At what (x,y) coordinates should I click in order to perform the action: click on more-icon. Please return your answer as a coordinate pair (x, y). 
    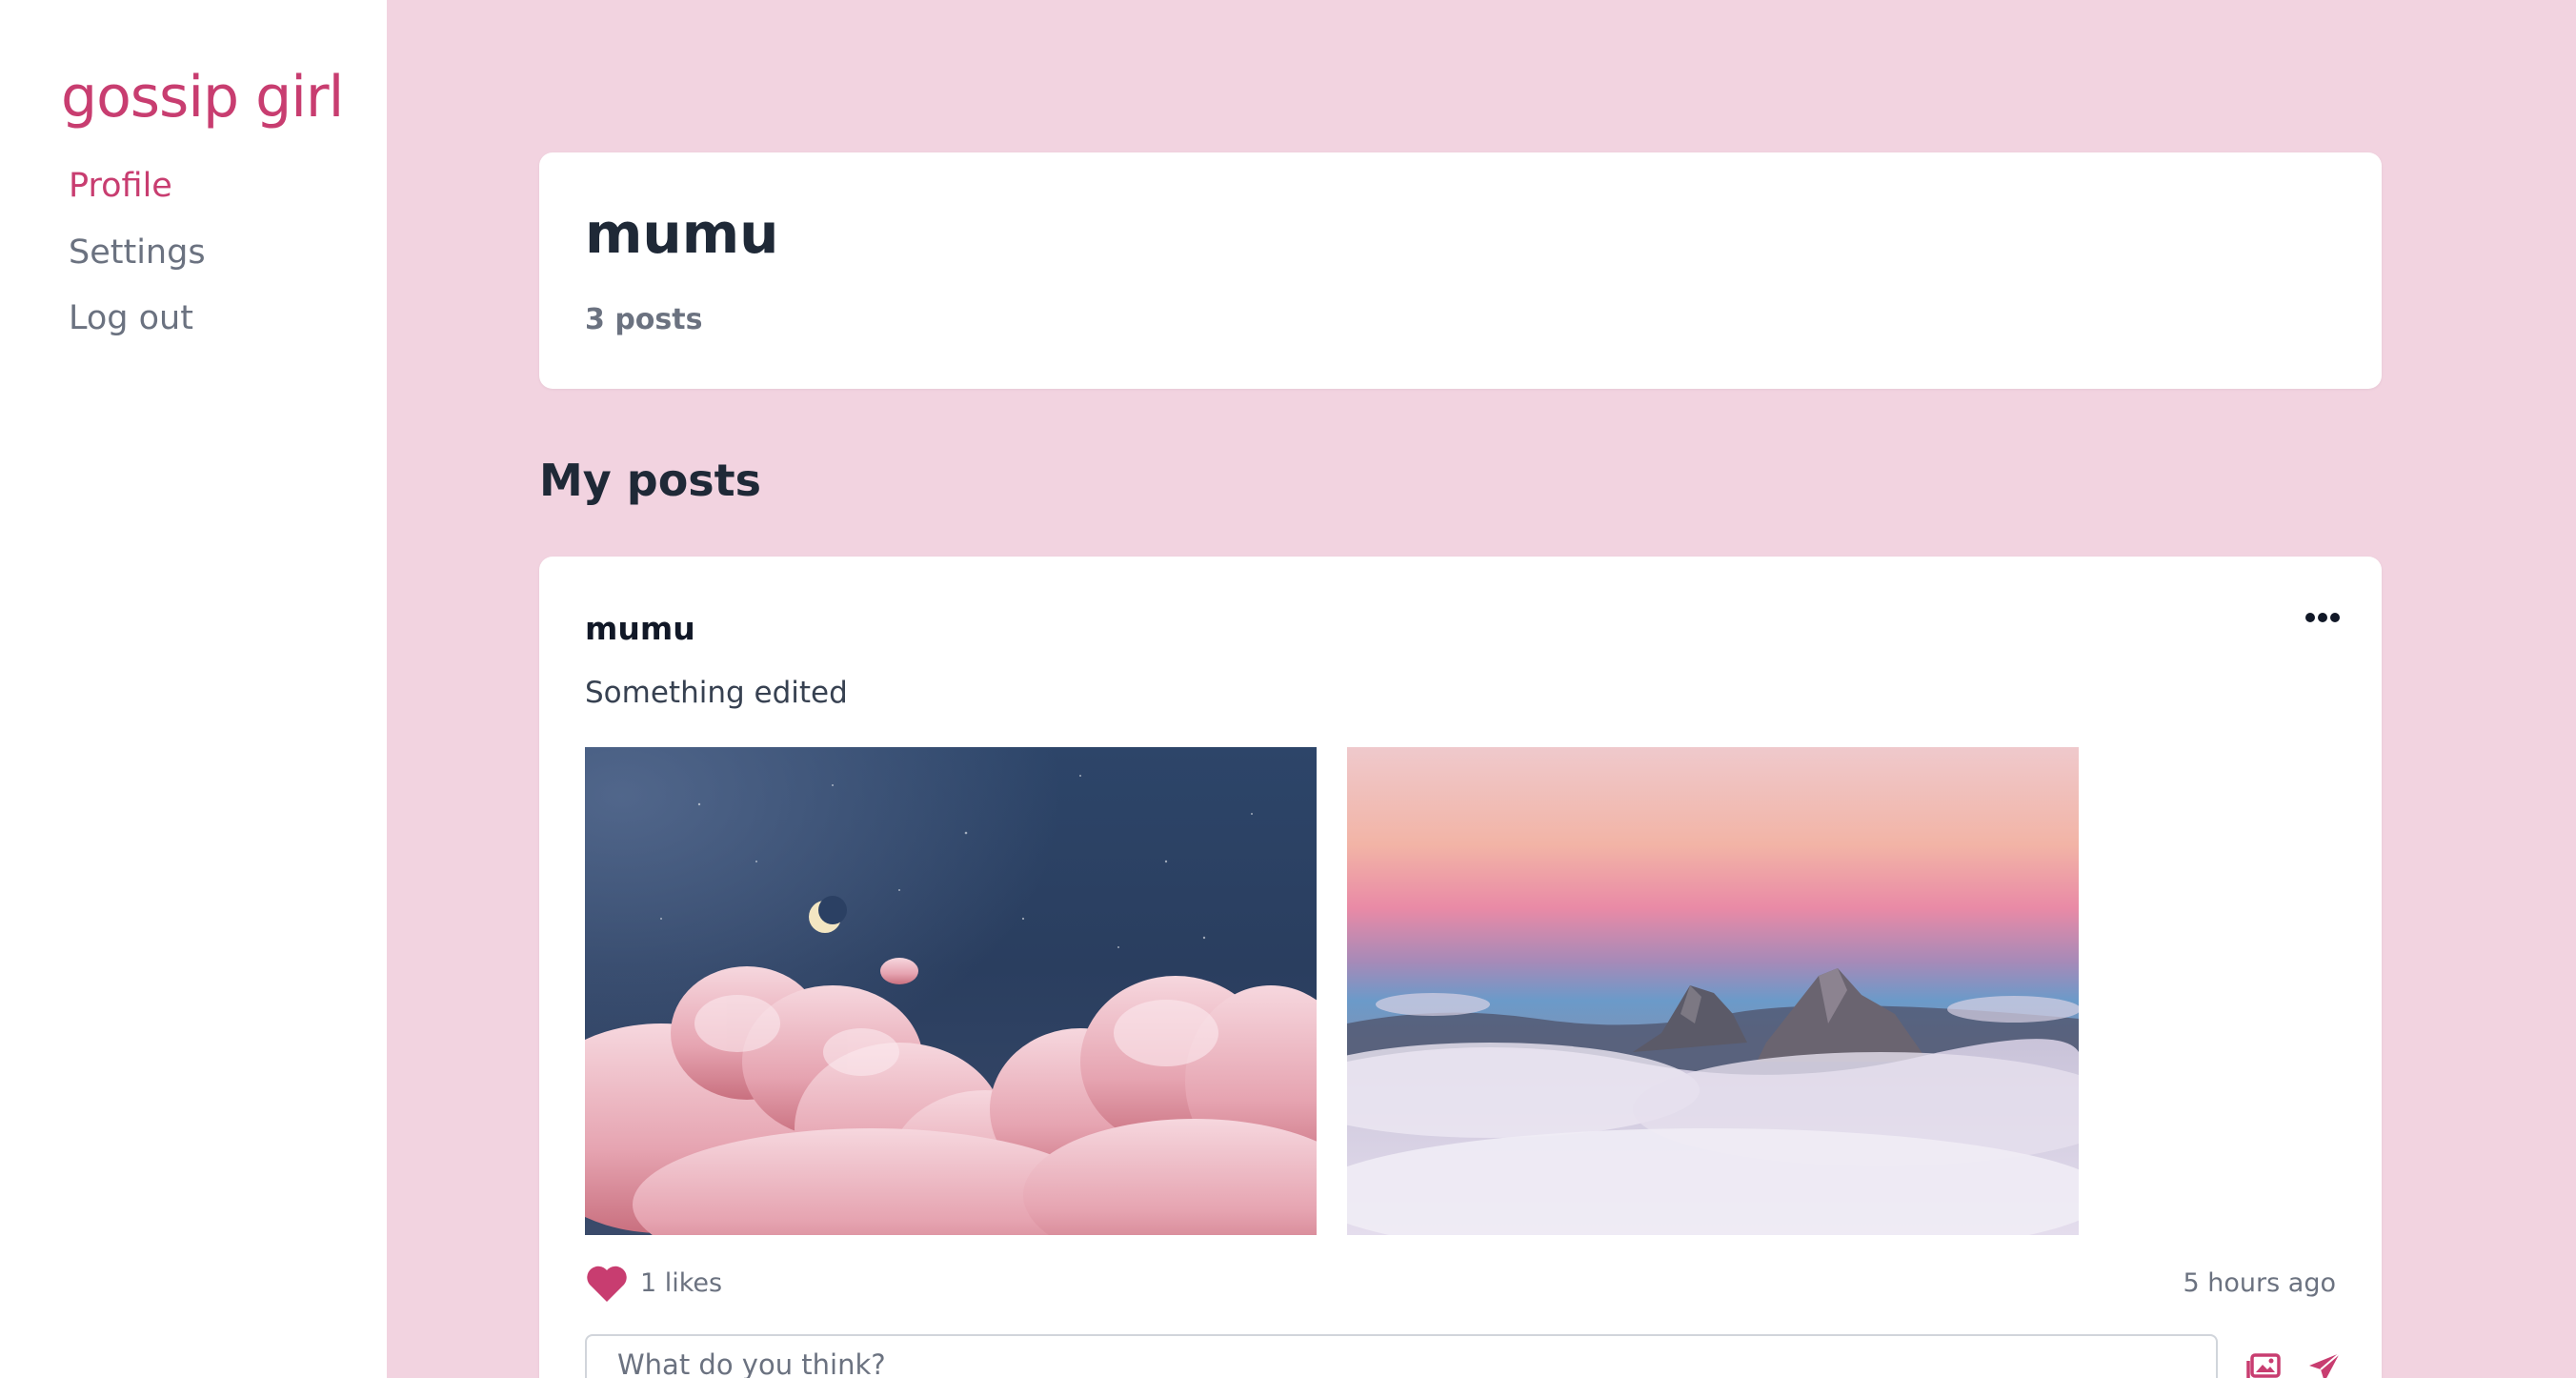
    Looking at the image, I should click on (2323, 617).